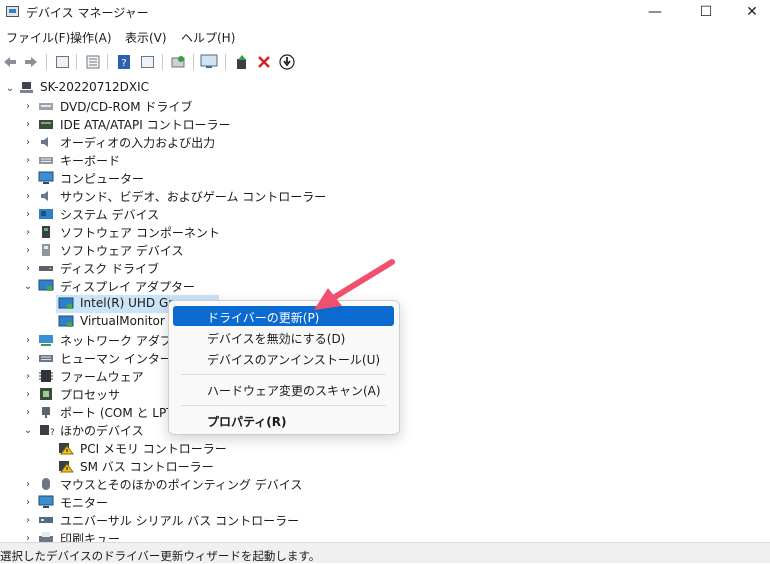 This screenshot has height=564, width=770. Describe the element at coordinates (147, 467) in the screenshot. I see `tree-item-label: SM バス コントローラー` at that location.